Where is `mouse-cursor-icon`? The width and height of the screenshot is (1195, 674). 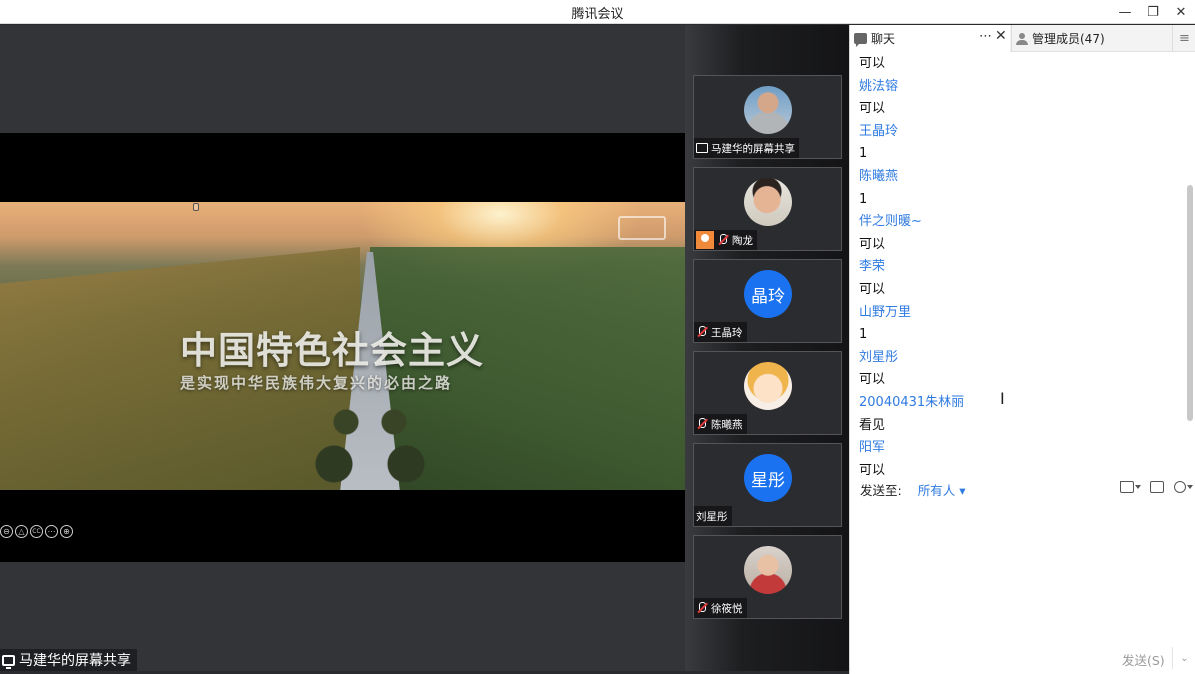
mouse-cursor-icon is located at coordinates (196, 207).